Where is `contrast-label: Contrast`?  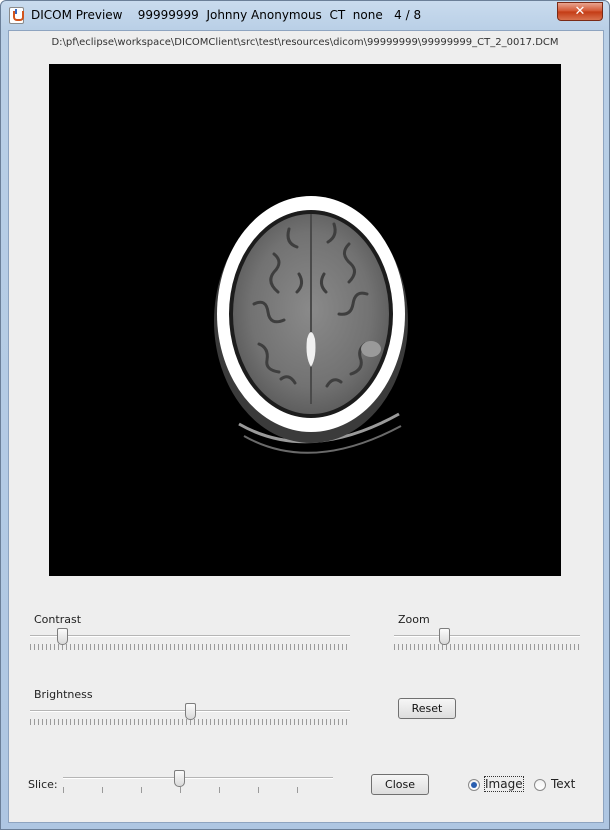 contrast-label: Contrast is located at coordinates (58, 619).